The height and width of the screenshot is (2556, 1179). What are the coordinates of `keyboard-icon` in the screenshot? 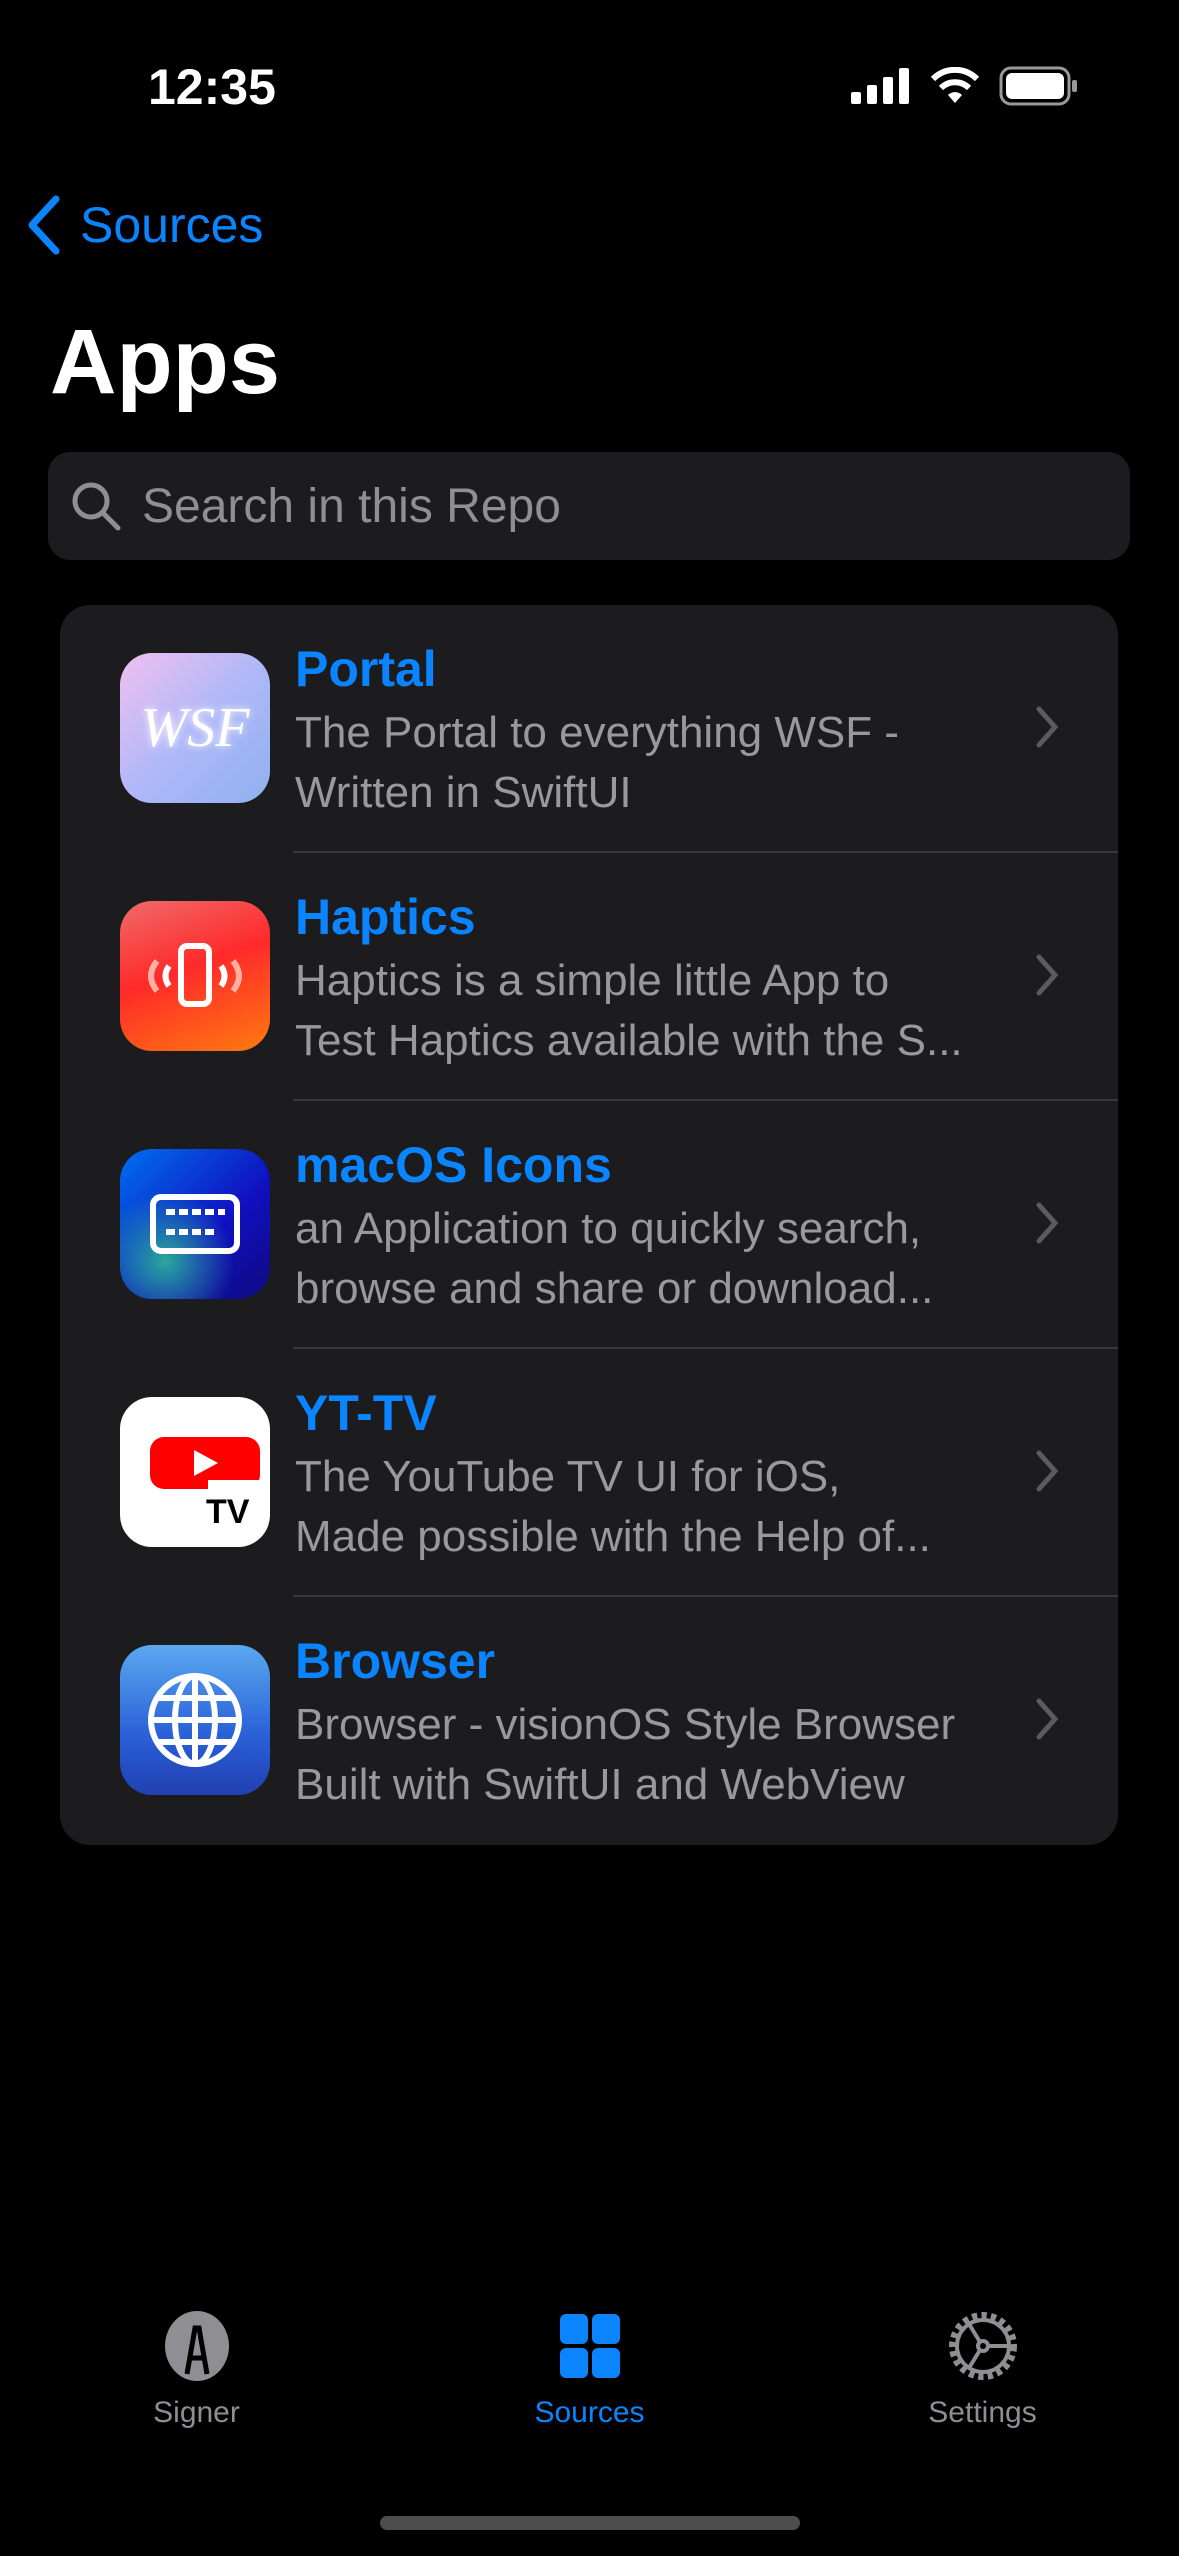 It's located at (195, 1224).